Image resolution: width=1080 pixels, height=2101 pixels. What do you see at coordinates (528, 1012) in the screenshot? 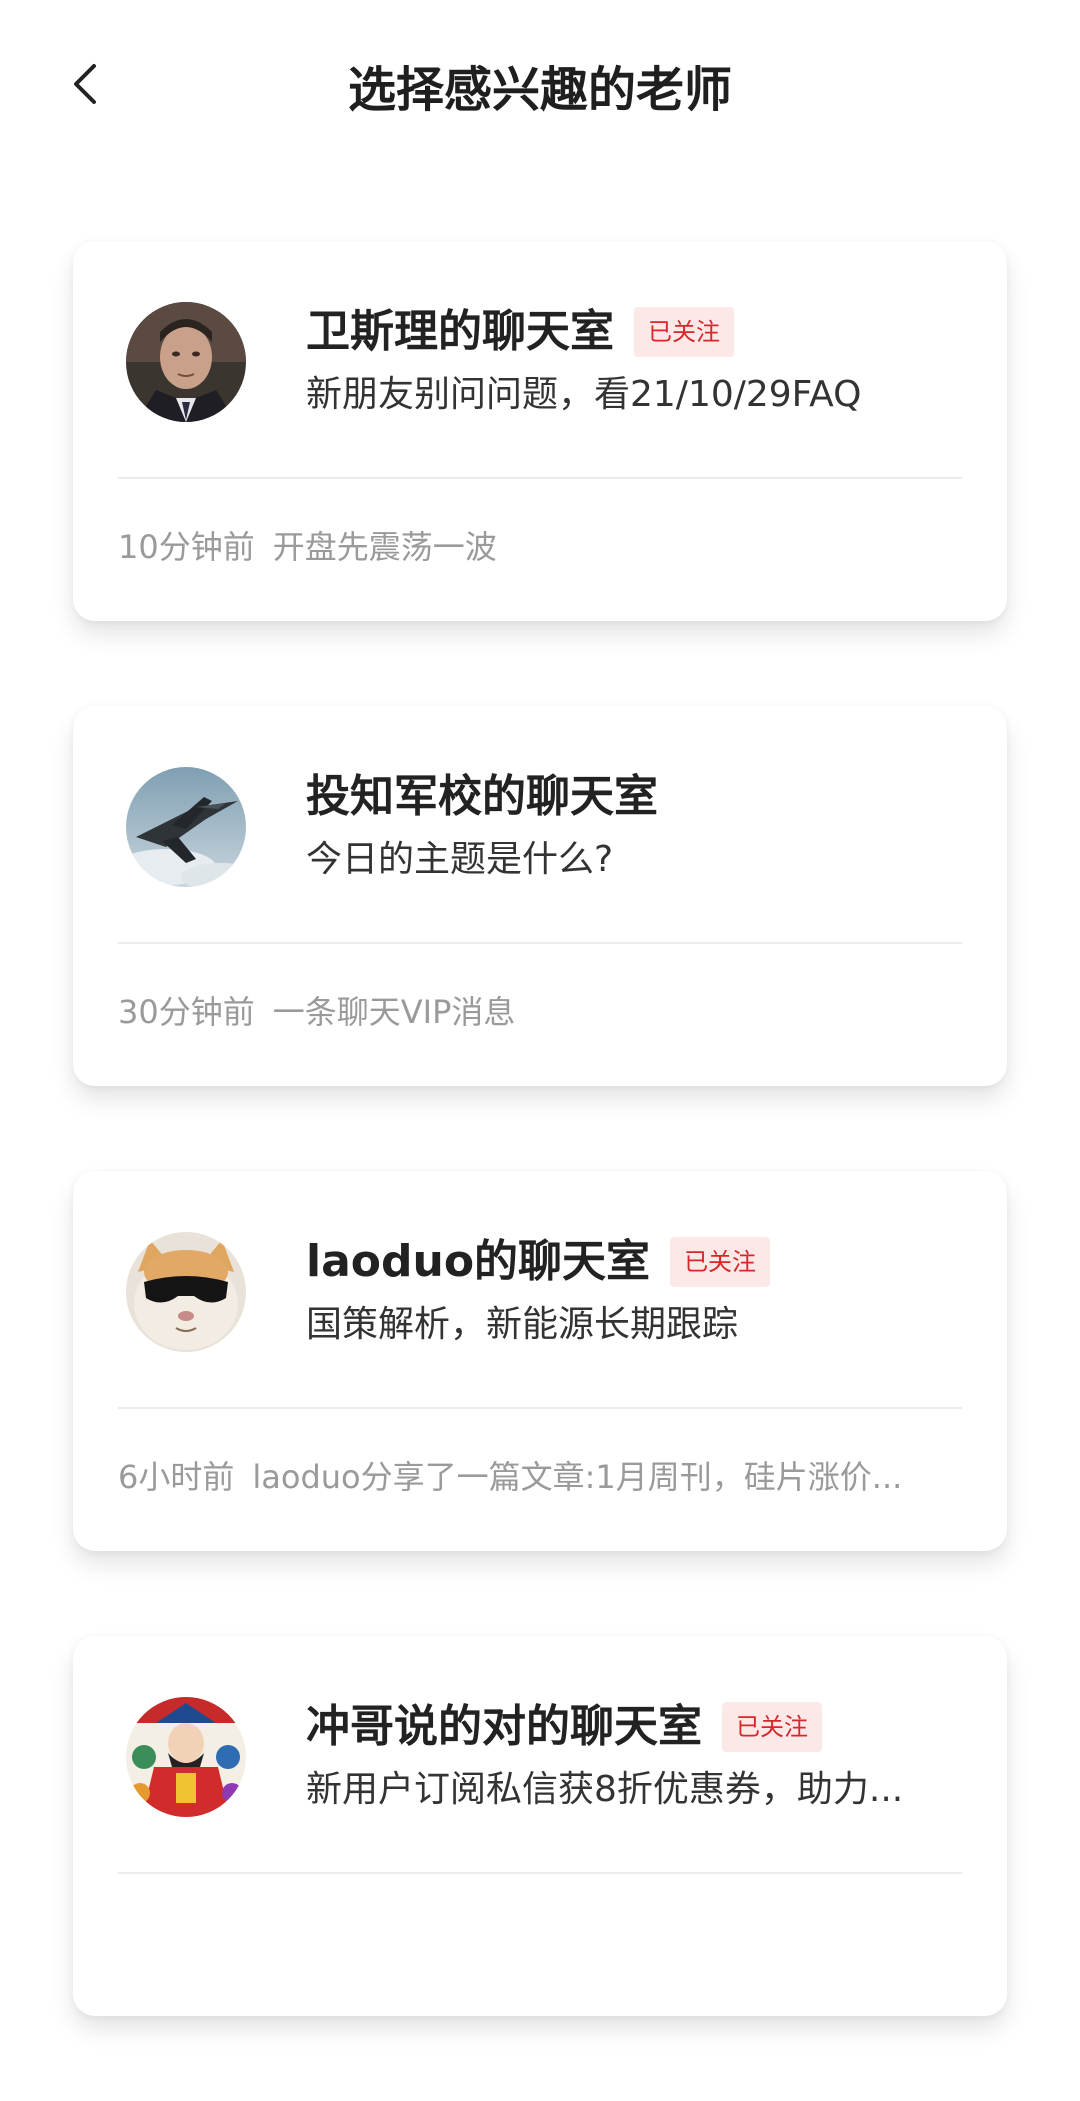
I see `latest-message: 30分钟前 一条聊天VIP消息` at bounding box center [528, 1012].